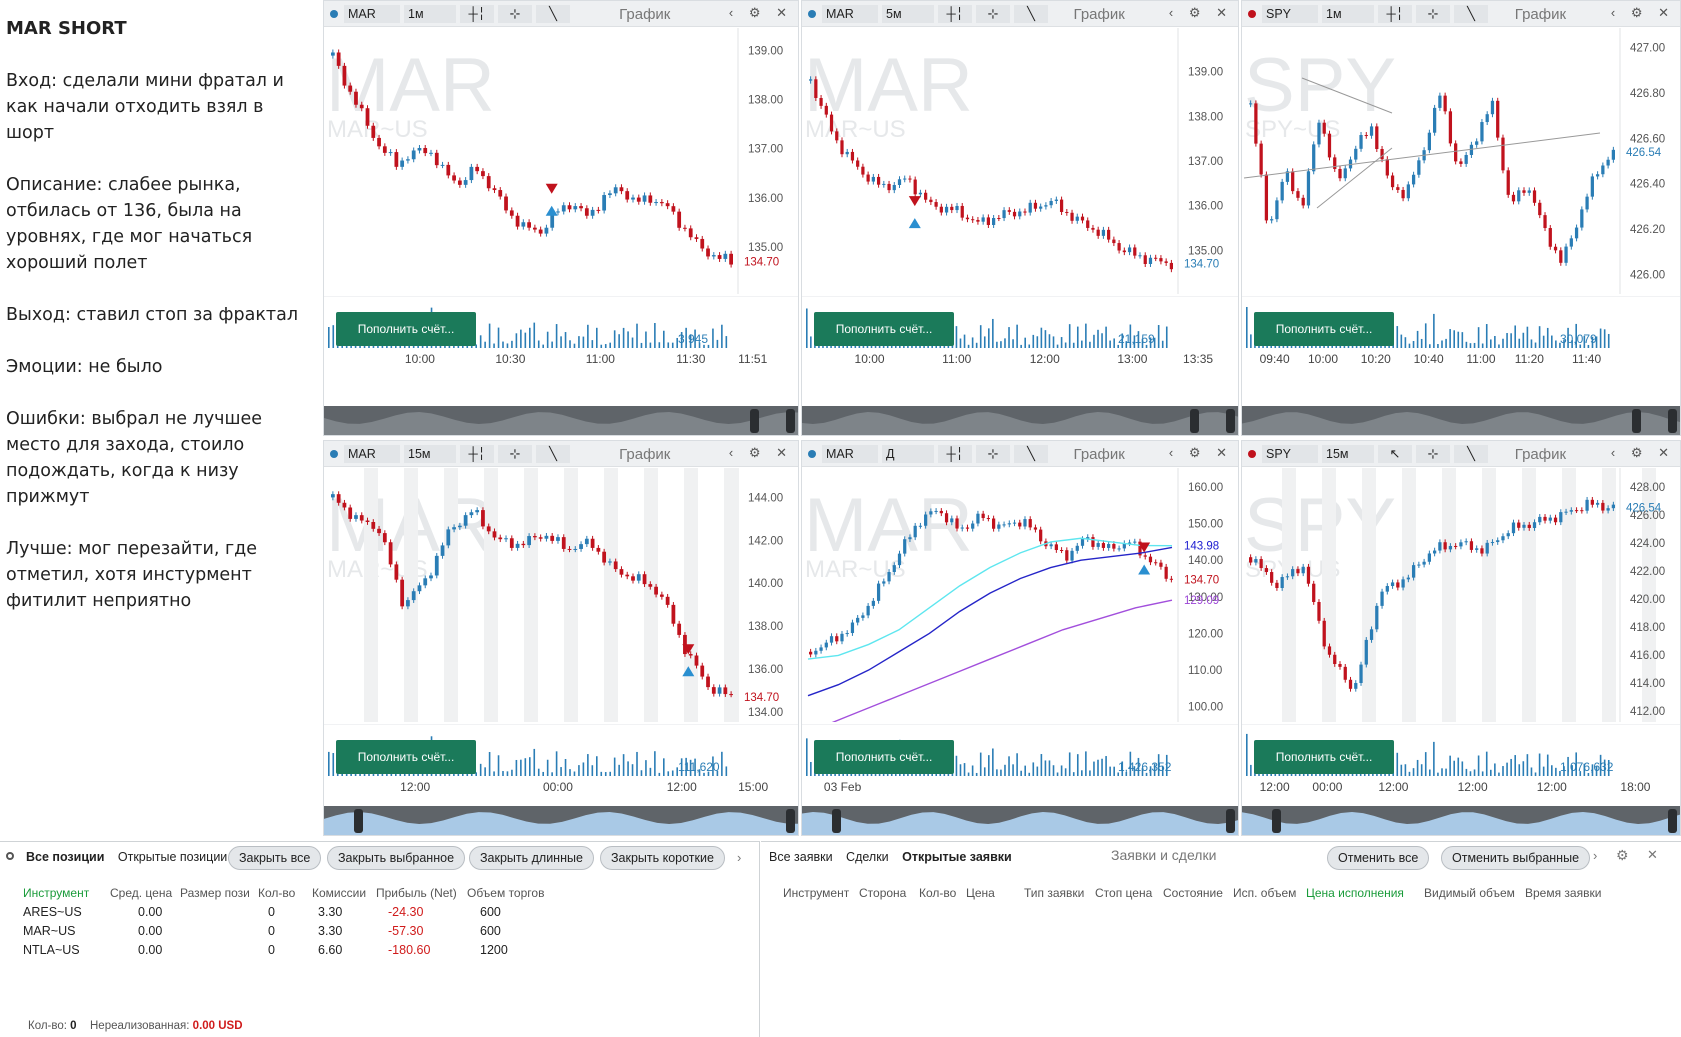 The height and width of the screenshot is (1037, 1681). I want to click on table-row: ARES~US 0.00 0 3.30 -24.30 600, so click(280, 914).